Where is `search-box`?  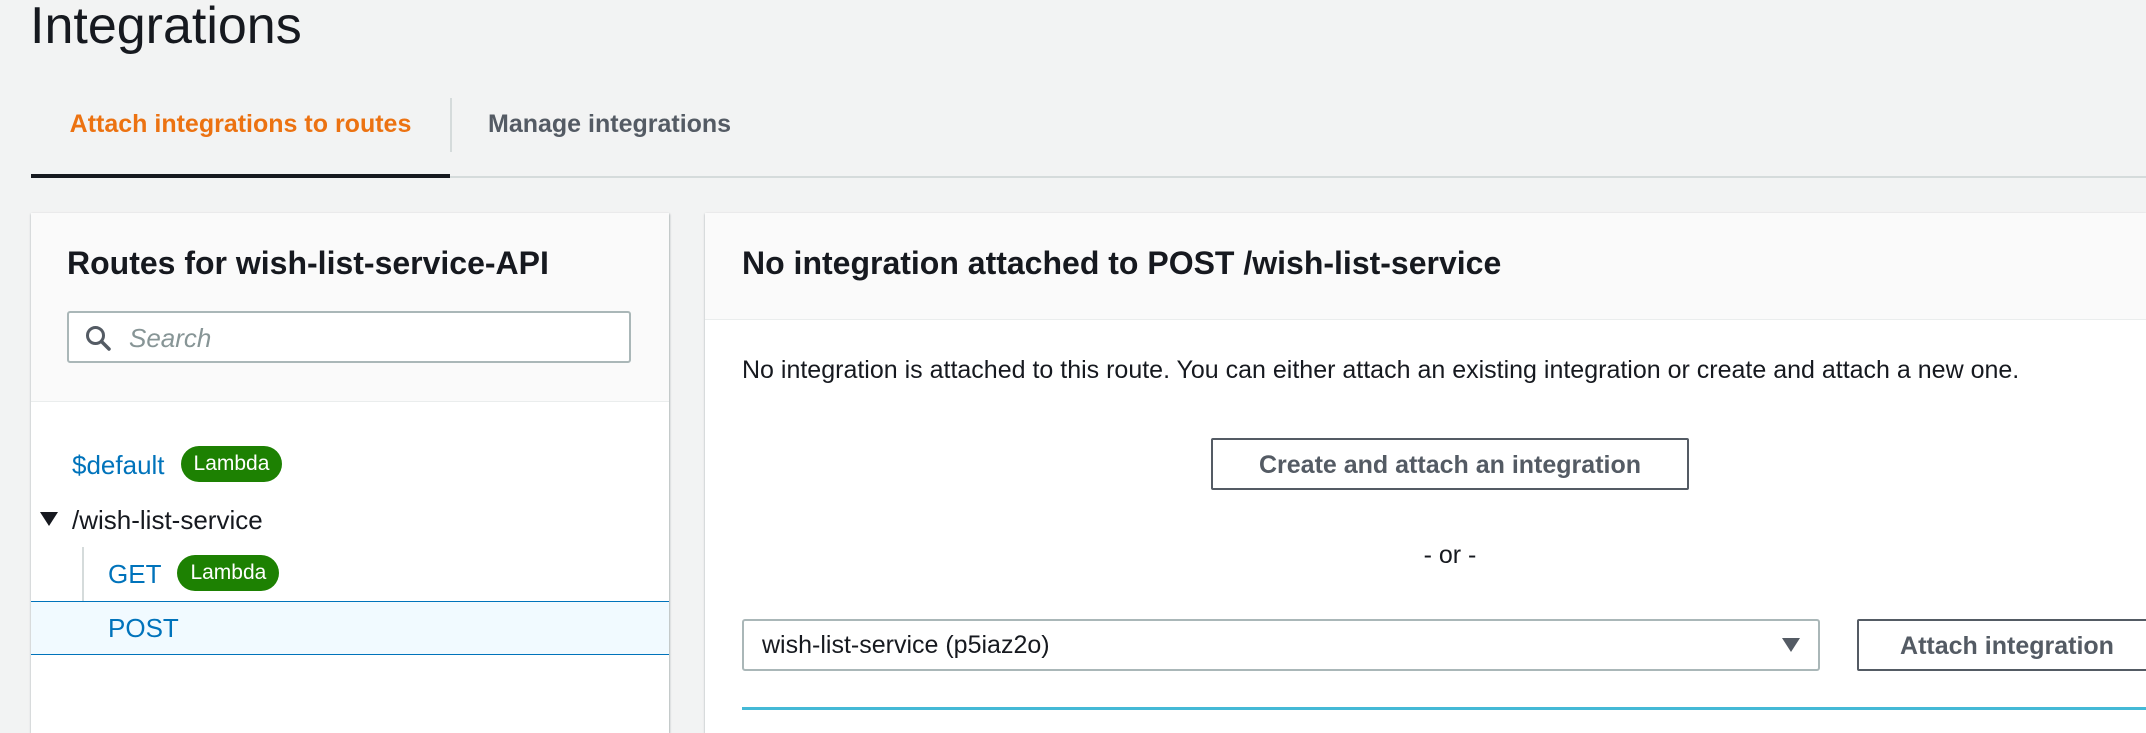
search-box is located at coordinates (349, 337).